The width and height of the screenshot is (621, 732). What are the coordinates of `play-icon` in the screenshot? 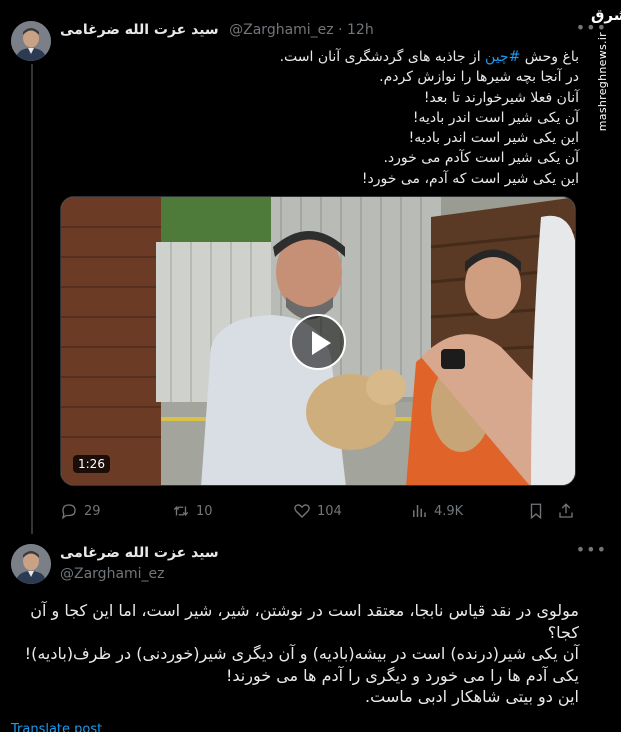 It's located at (321, 343).